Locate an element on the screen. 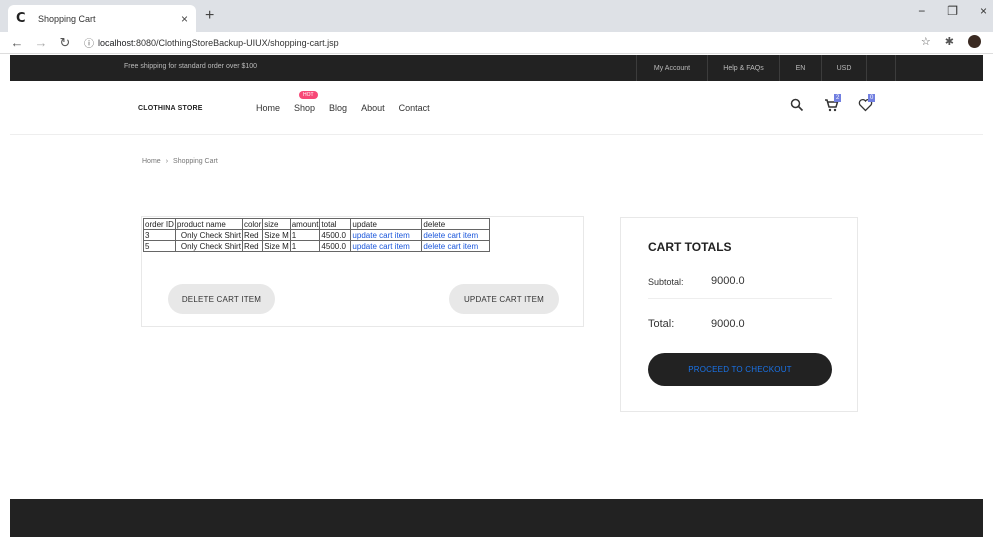 The height and width of the screenshot is (537, 993). header-icons: 2 0 is located at coordinates (833, 104).